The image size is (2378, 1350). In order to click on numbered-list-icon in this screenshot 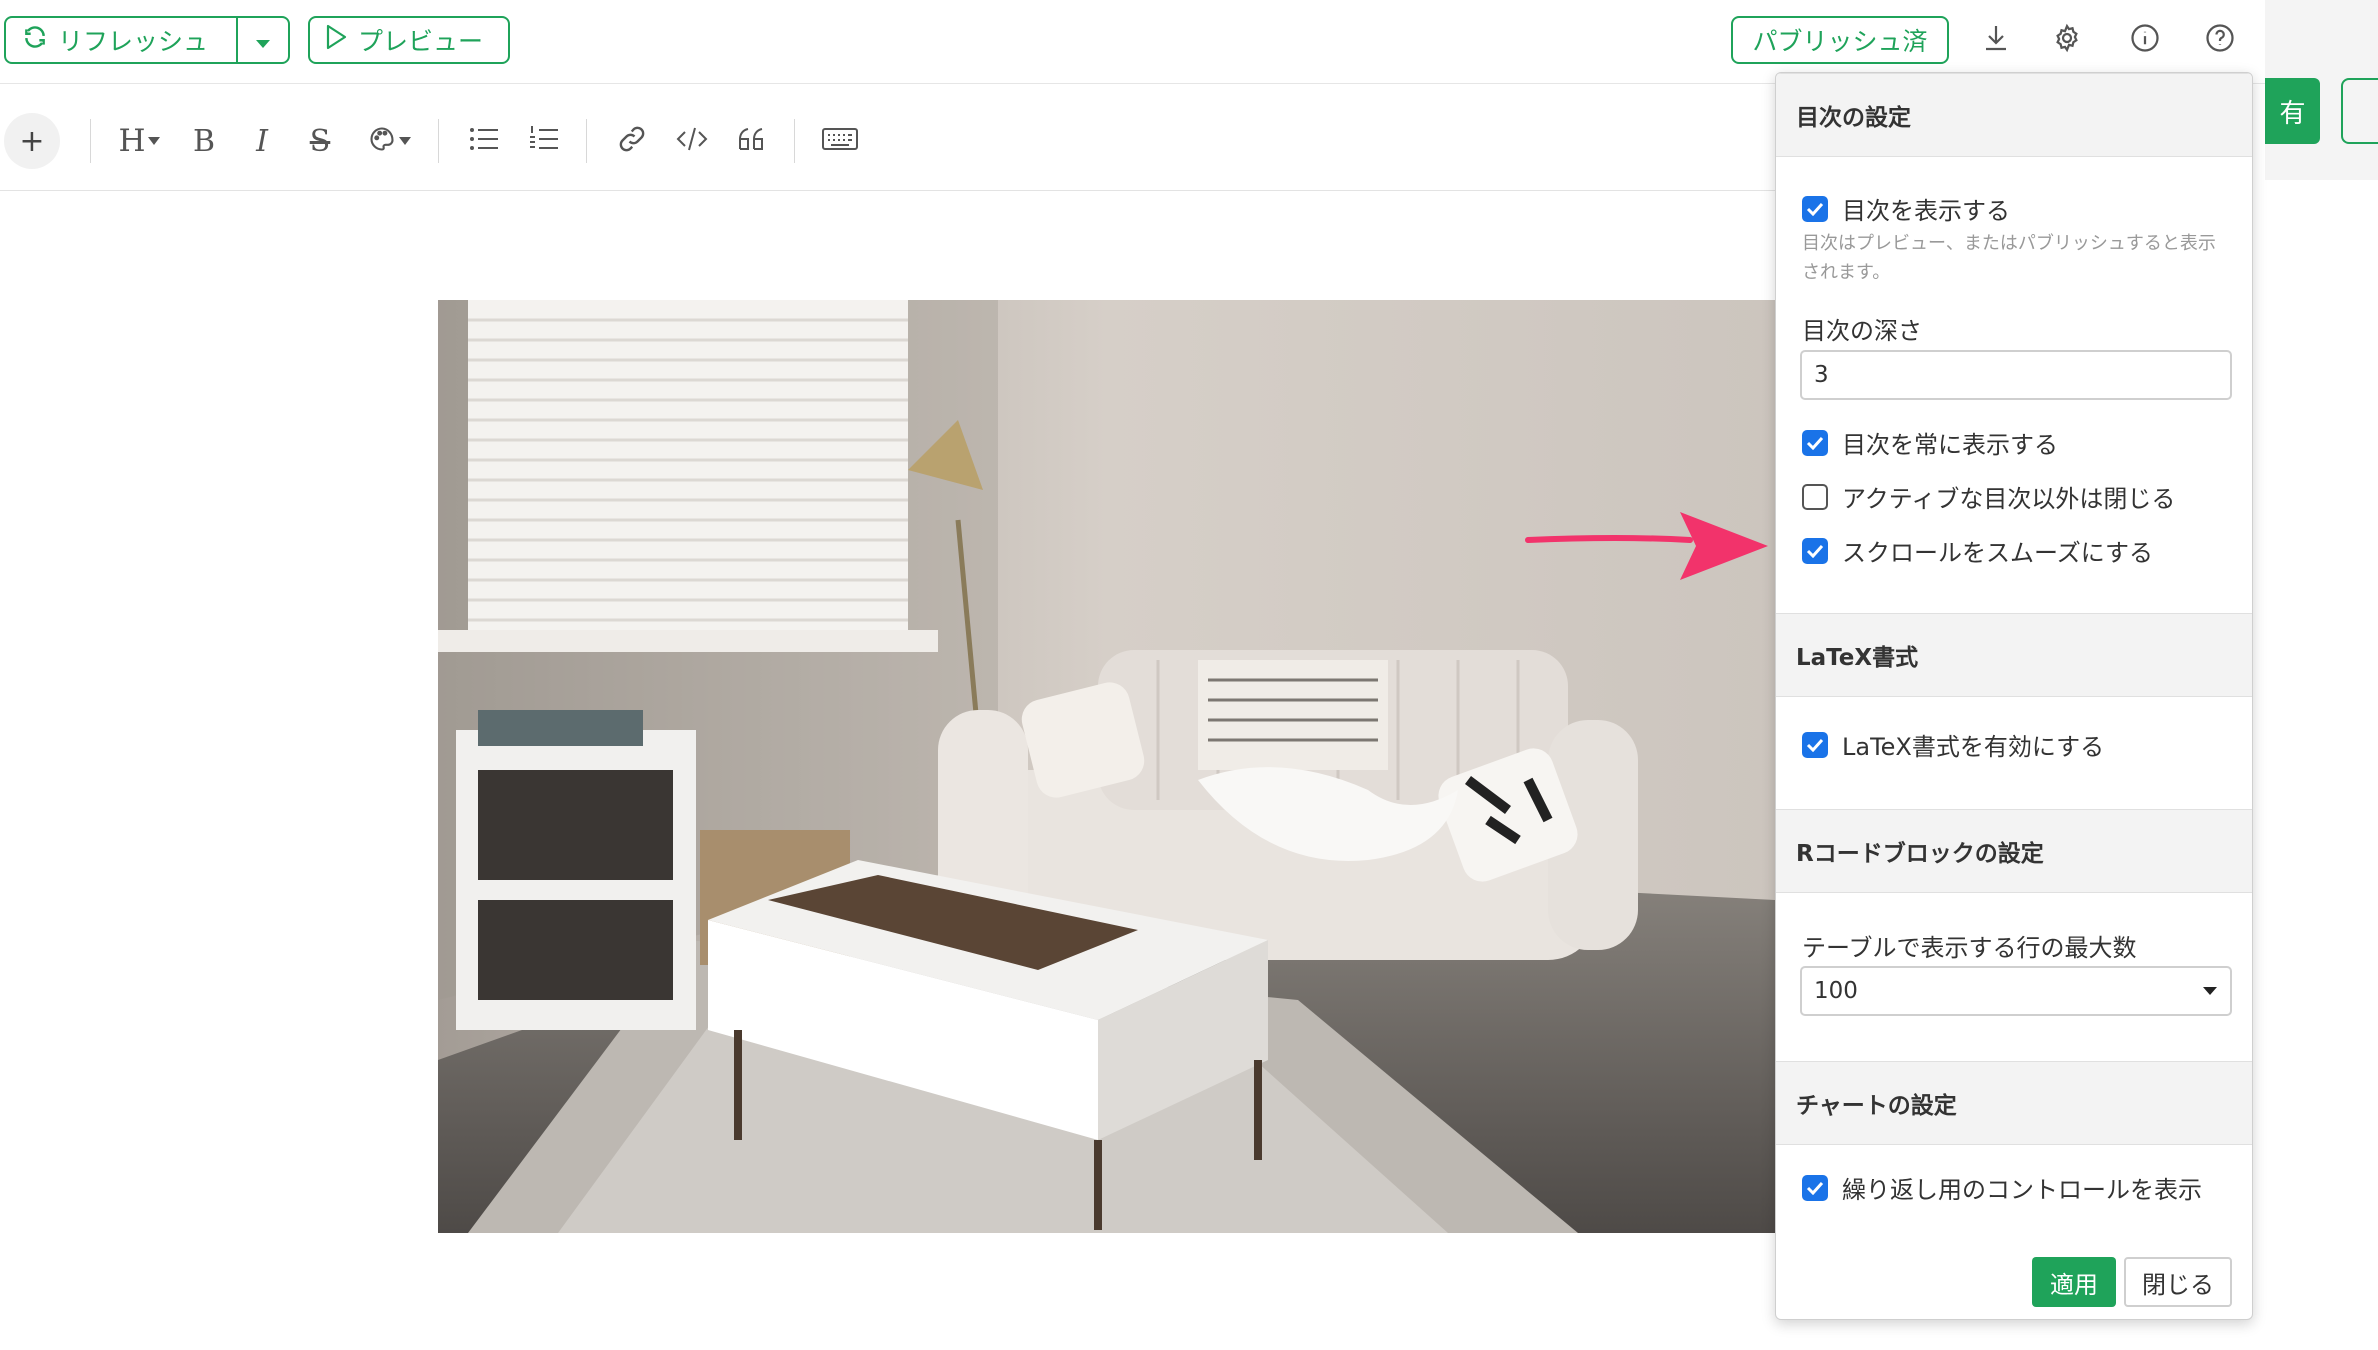, I will do `click(544, 141)`.